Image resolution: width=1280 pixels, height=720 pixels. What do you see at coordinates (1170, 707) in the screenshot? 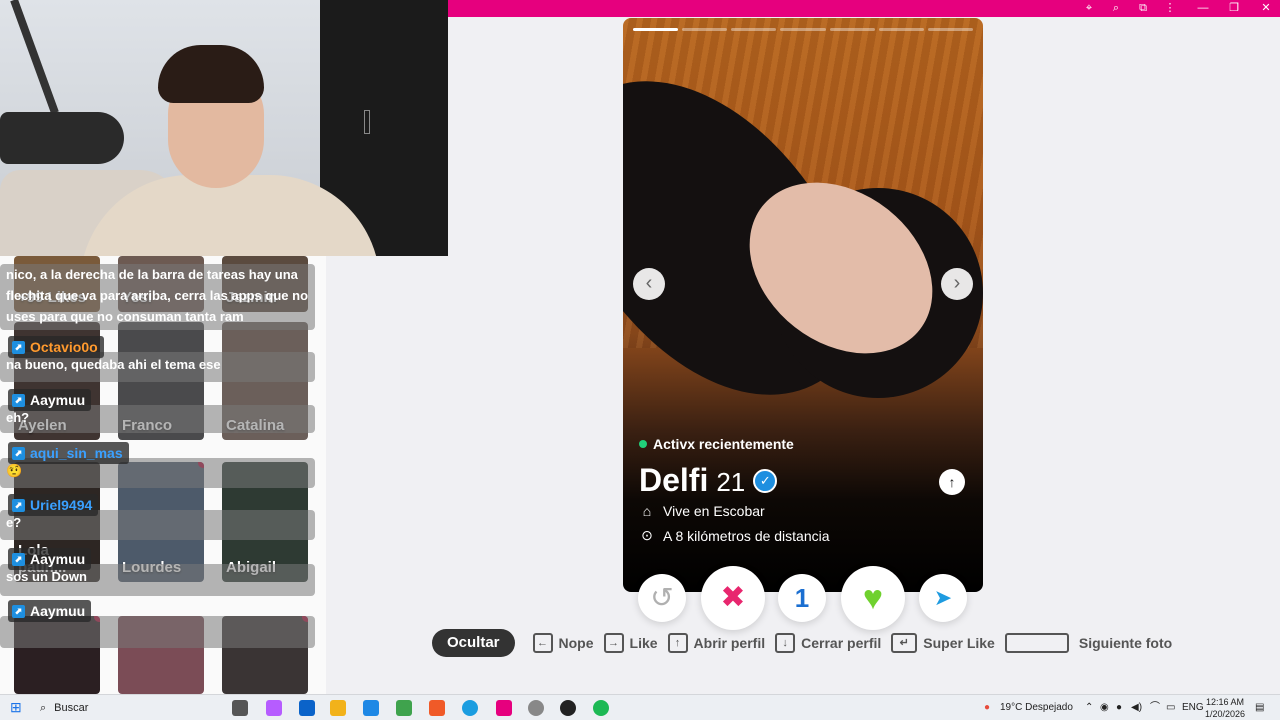
I see `network-icon: ▭` at bounding box center [1170, 707].